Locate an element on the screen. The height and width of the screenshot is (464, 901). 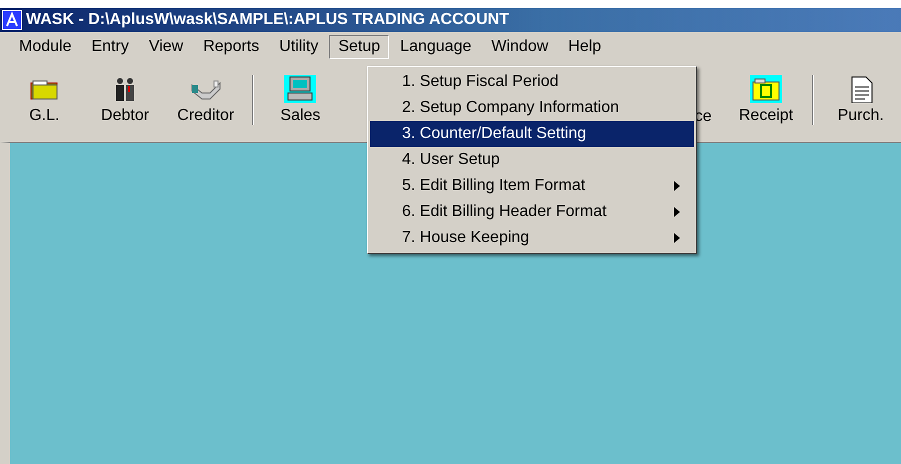
menu-option: 5. Edit Billing Item Format is located at coordinates (532, 186).